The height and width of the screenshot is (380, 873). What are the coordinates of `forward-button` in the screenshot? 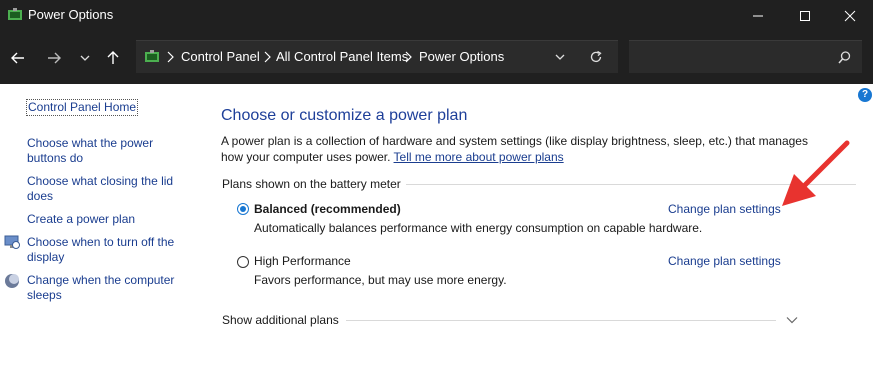 It's located at (54, 58).